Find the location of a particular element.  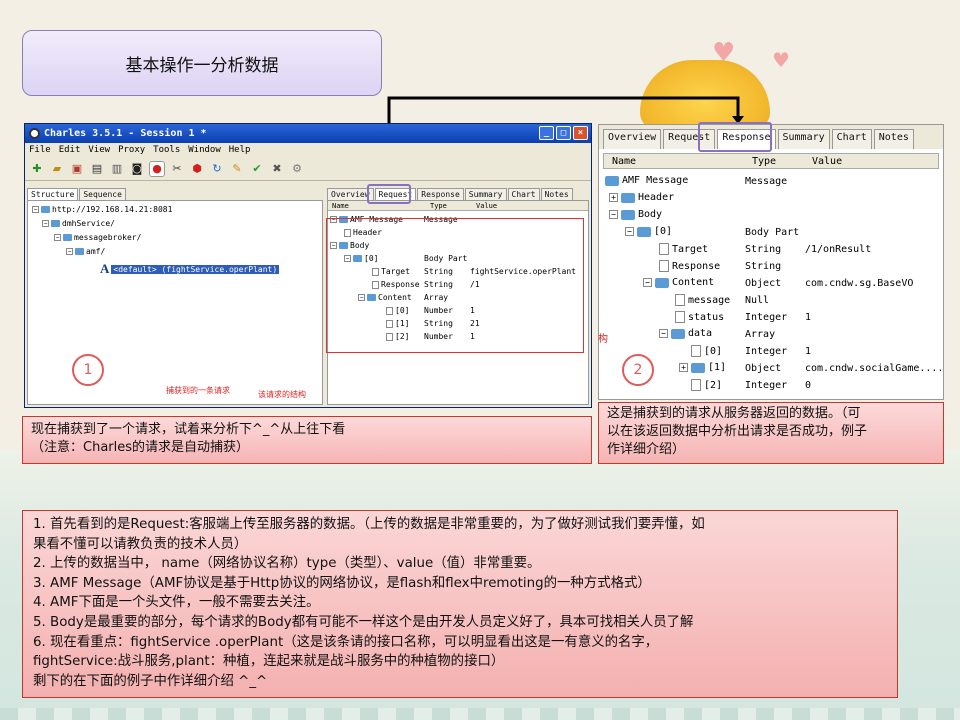

request-tab-highlight is located at coordinates (389, 194).